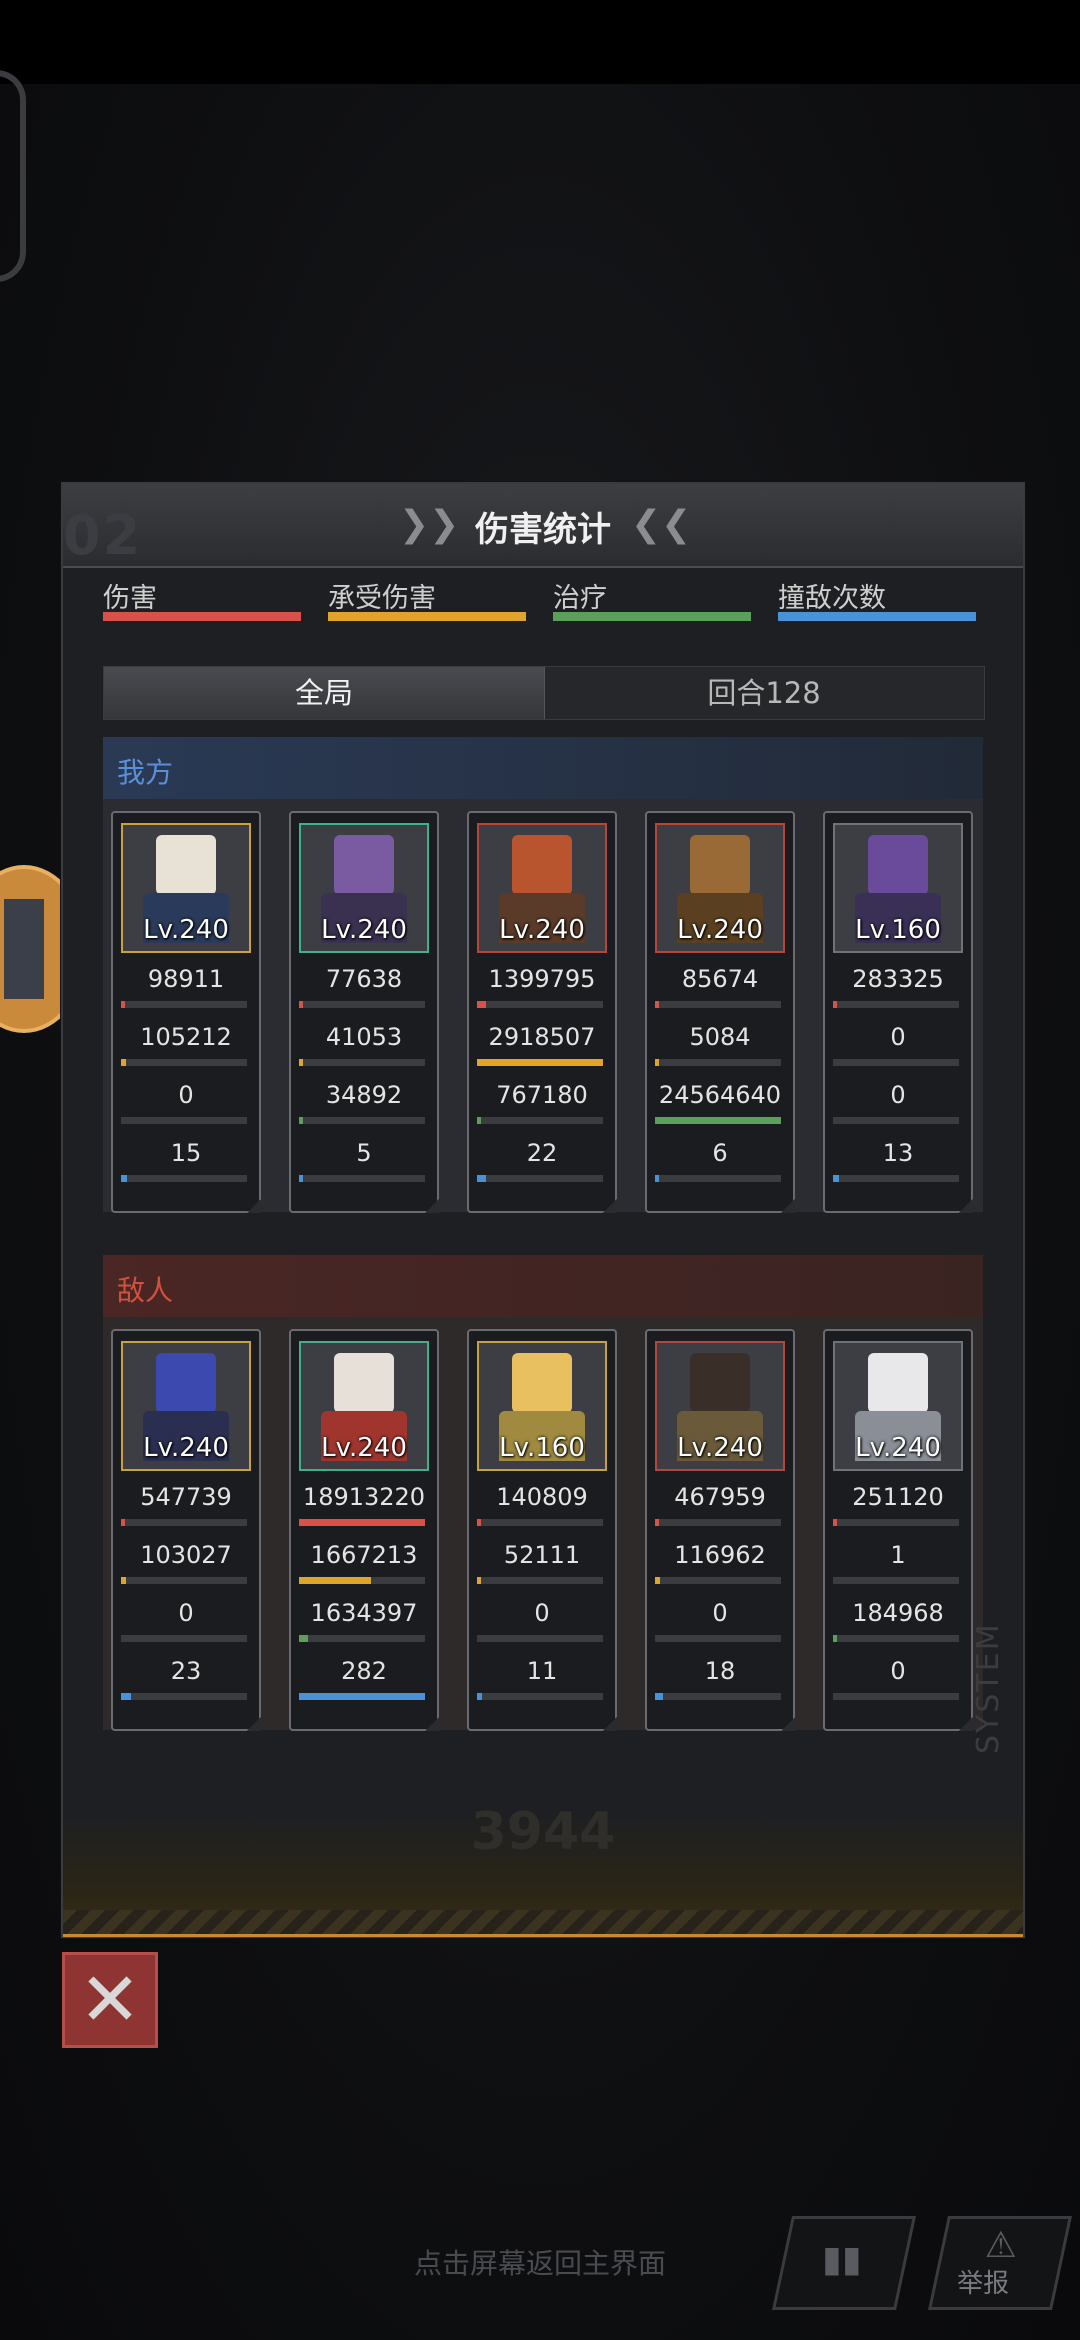 The image size is (1080, 2340). I want to click on stat-taken: 1, so click(898, 1555).